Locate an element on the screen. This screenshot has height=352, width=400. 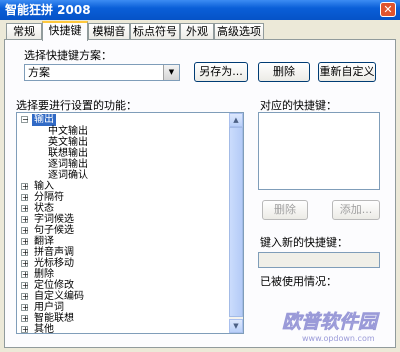
scroll-thumb is located at coordinates (236, 222).